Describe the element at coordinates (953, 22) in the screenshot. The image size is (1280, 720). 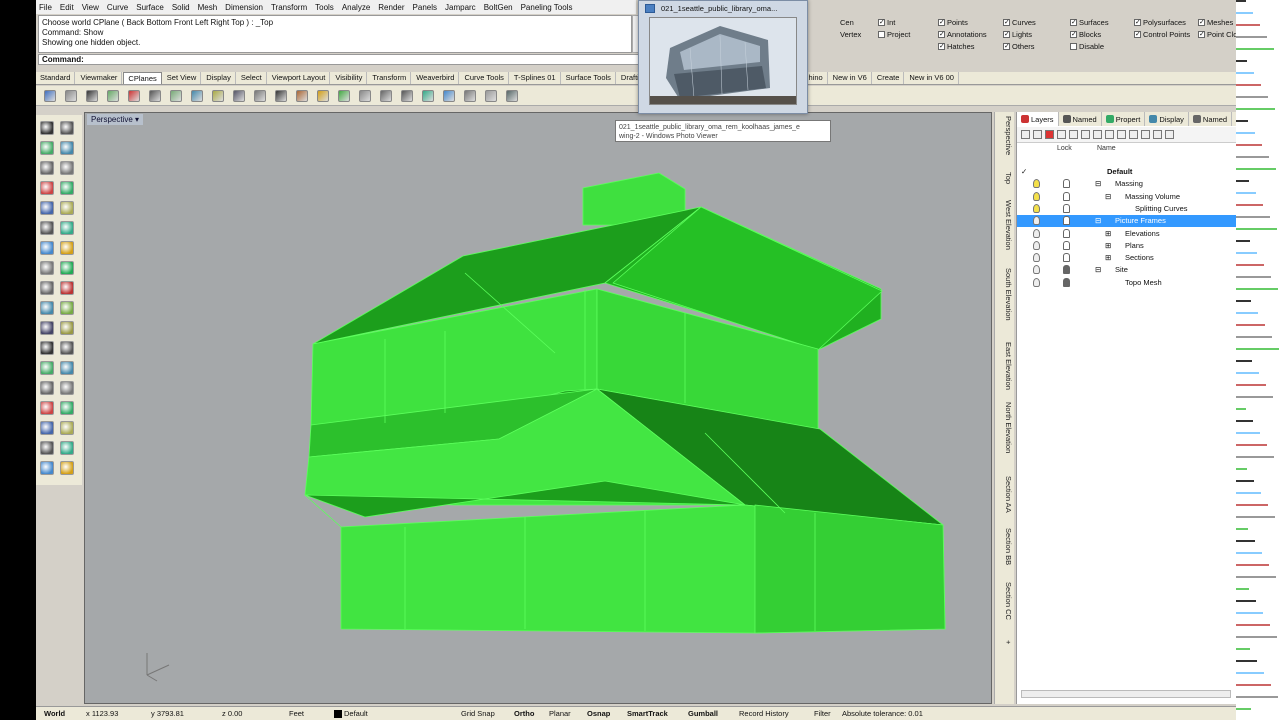
I see `filter-points: ✓ Points` at that location.